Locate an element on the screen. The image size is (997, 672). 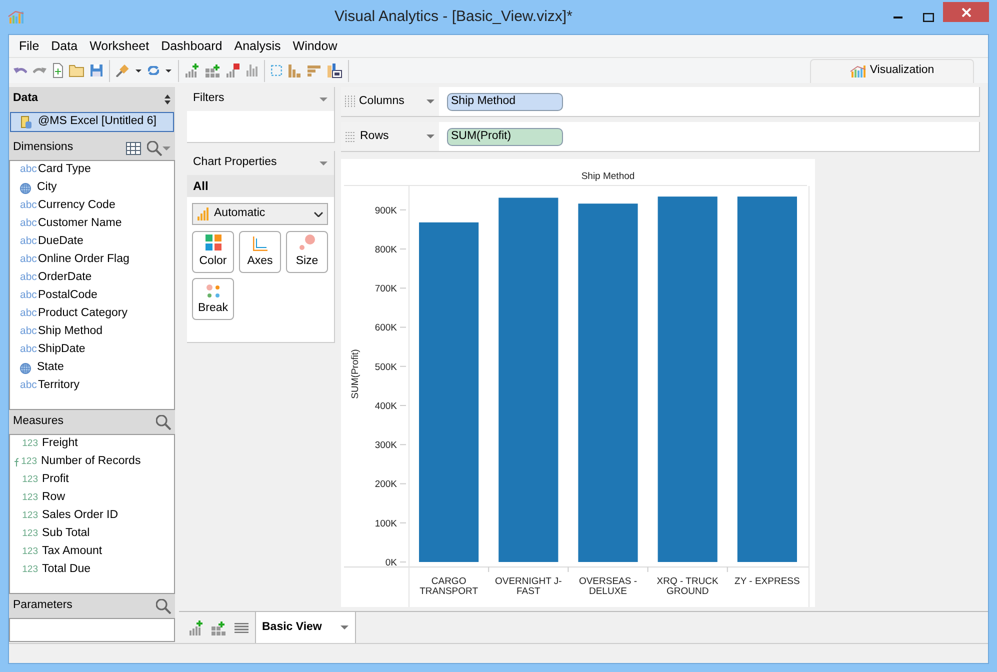
chart-type-dropdown: Automatic is located at coordinates (260, 214).